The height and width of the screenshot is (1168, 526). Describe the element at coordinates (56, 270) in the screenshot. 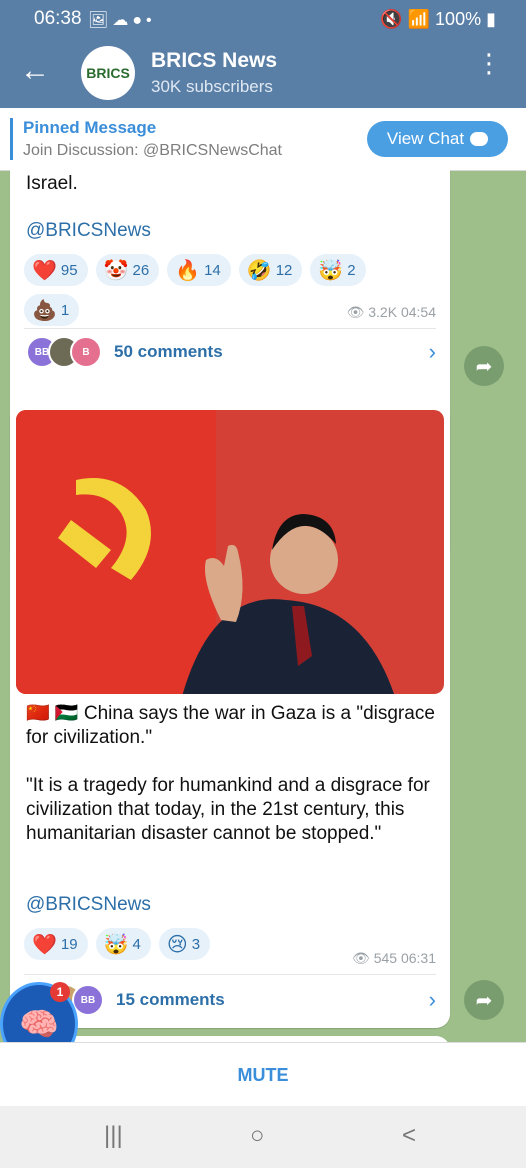

I see `reaction-heart: ❤️ 95` at that location.